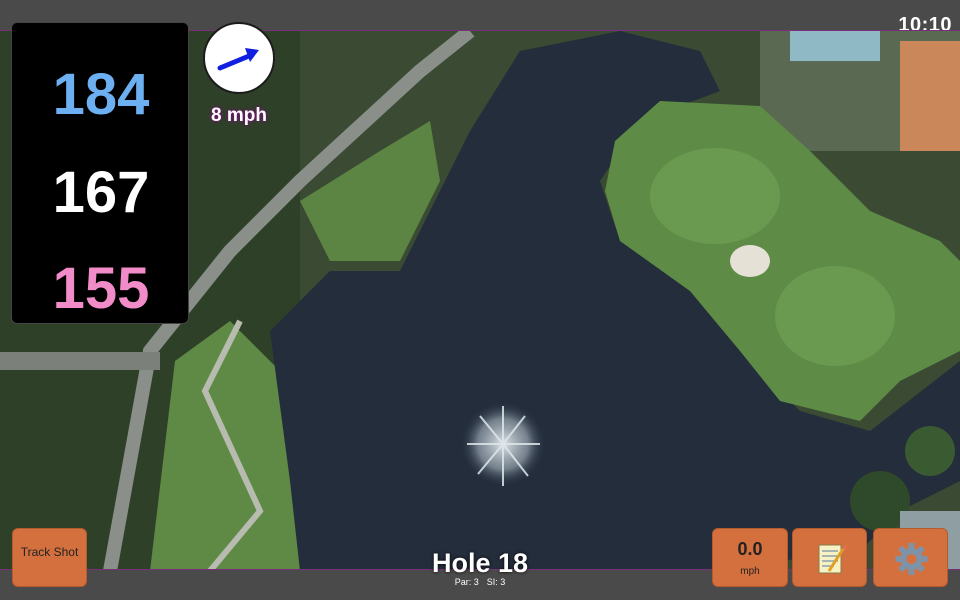 The image size is (960, 600). Describe the element at coordinates (49, 552) in the screenshot. I see `track-shot-label: Track Shot` at that location.